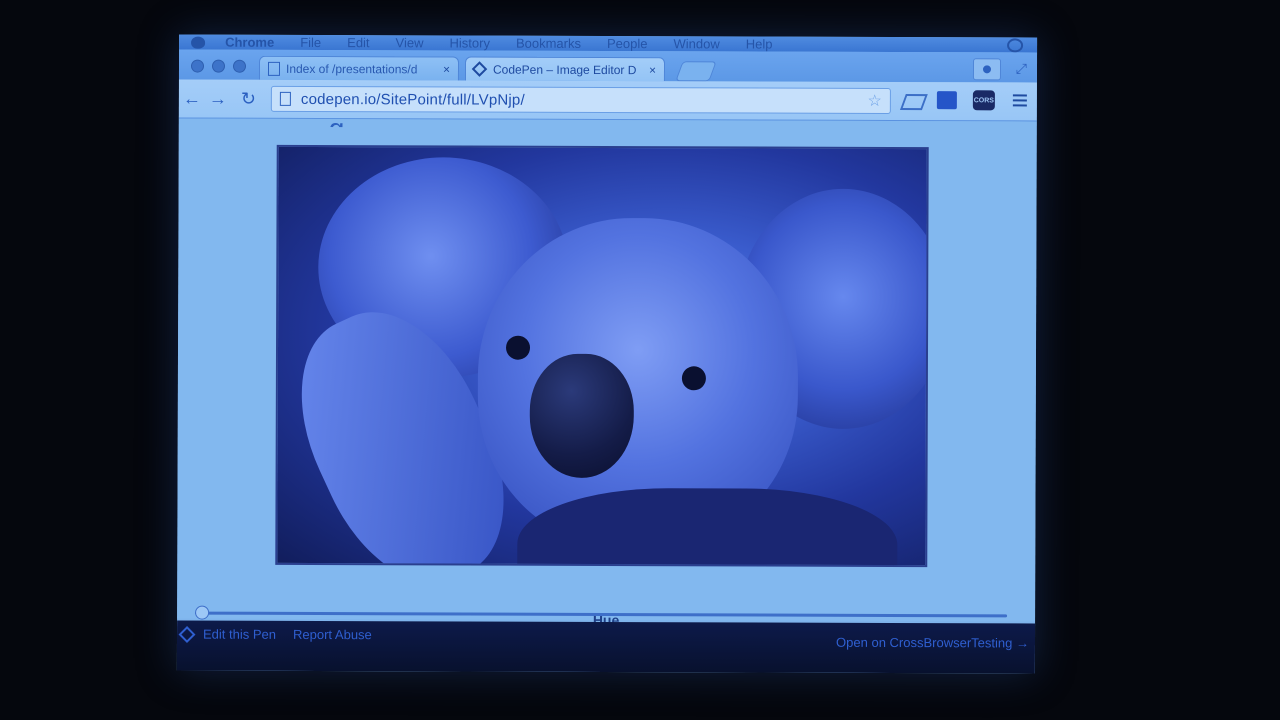  Describe the element at coordinates (946, 100) in the screenshot. I see `extension-folder-icon` at that location.